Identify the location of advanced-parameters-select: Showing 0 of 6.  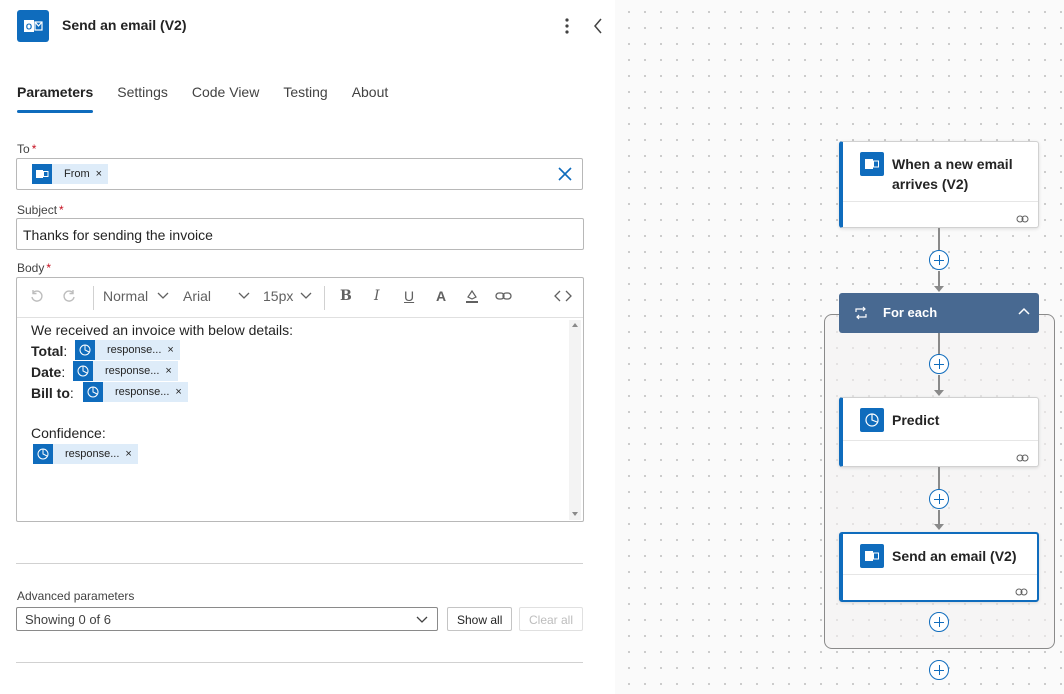
(227, 619).